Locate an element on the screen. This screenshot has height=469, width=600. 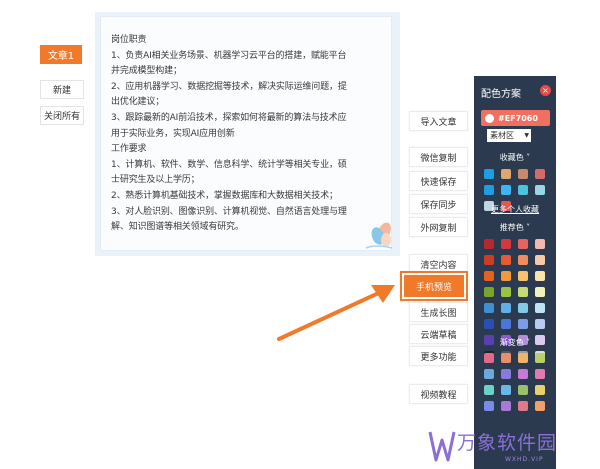
color-dot-icon is located at coordinates (489, 118).